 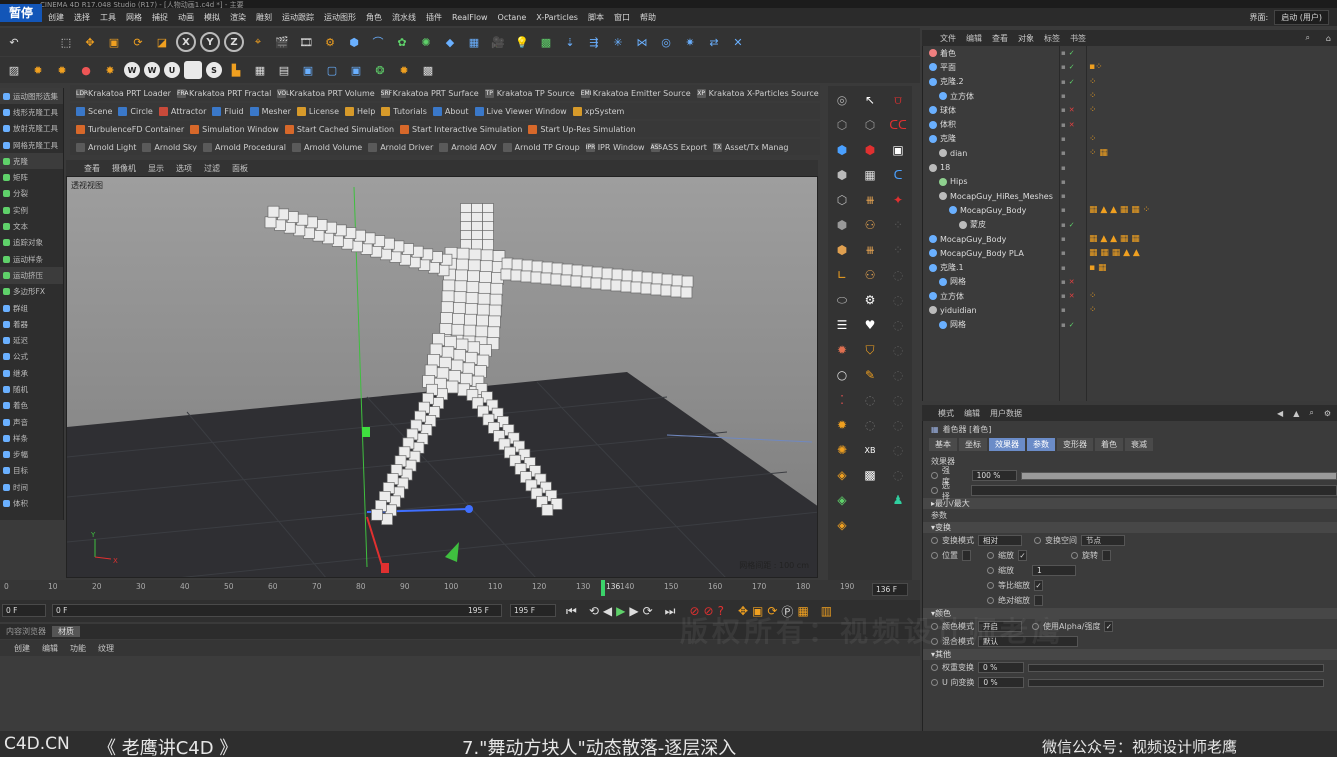 What do you see at coordinates (317, 111) in the screenshot?
I see `license-button: License` at bounding box center [317, 111].